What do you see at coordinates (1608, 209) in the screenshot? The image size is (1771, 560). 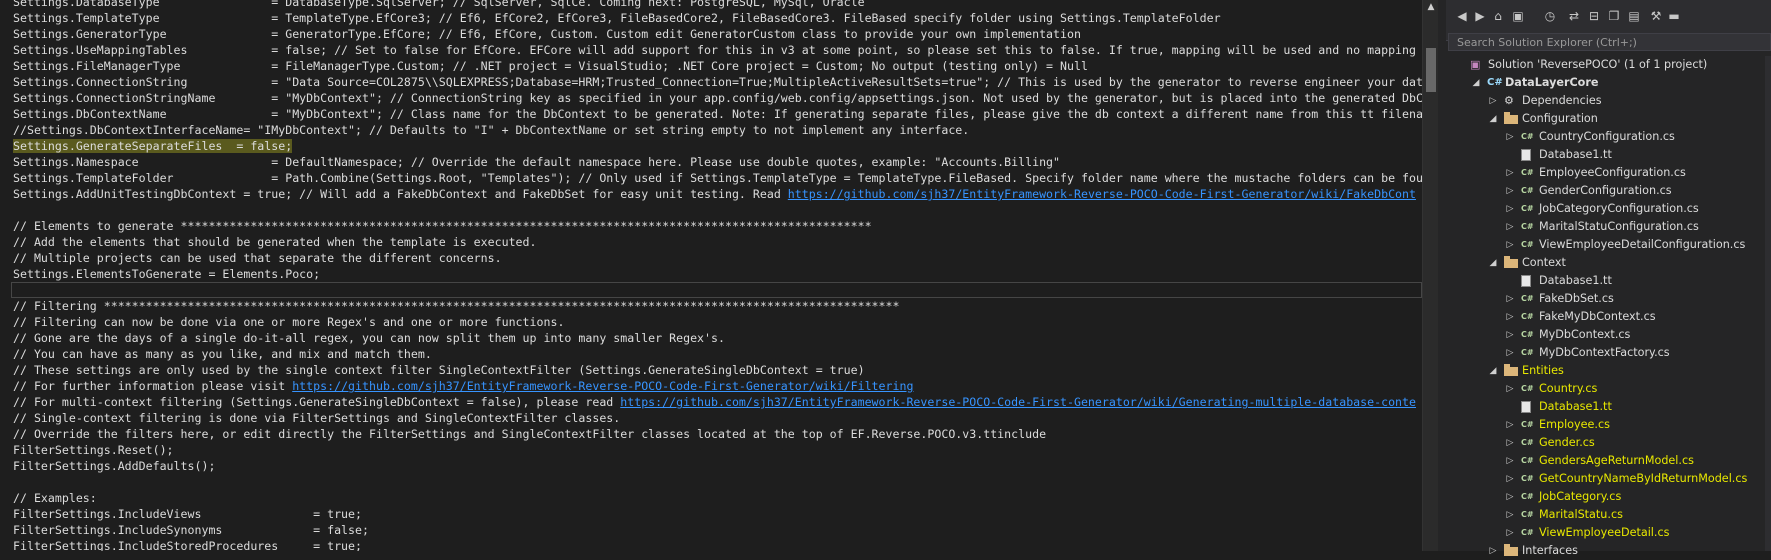 I see `file-node: ▷ C# JobCategoryConfiguration.cs` at bounding box center [1608, 209].